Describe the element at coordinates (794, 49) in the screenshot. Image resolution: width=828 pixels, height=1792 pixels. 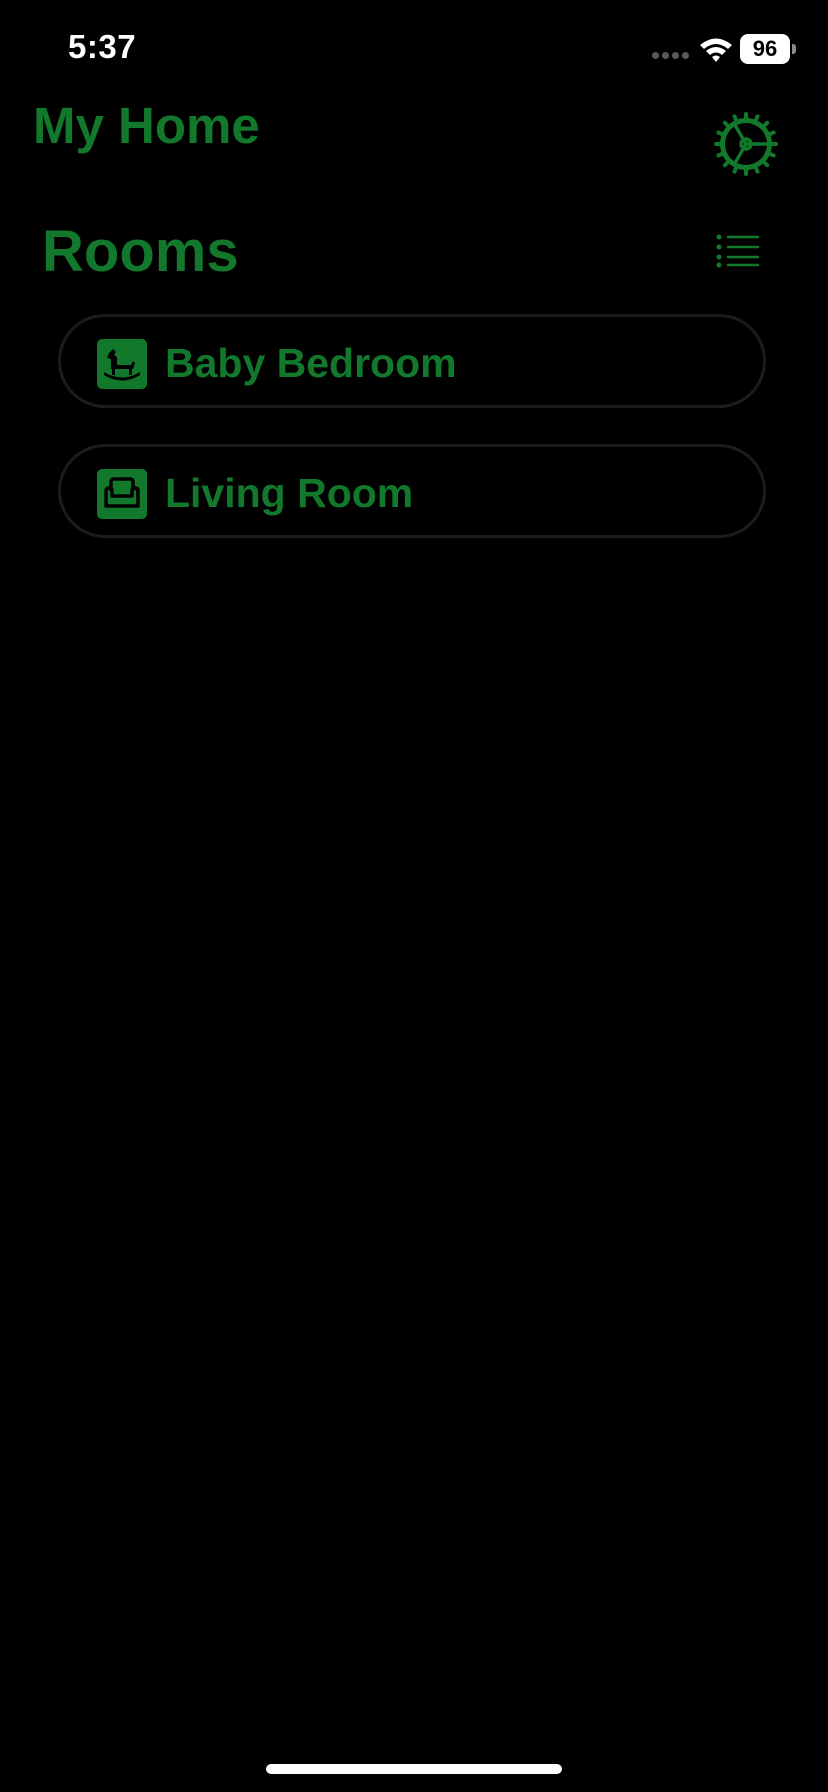
I see `battery-tip` at that location.